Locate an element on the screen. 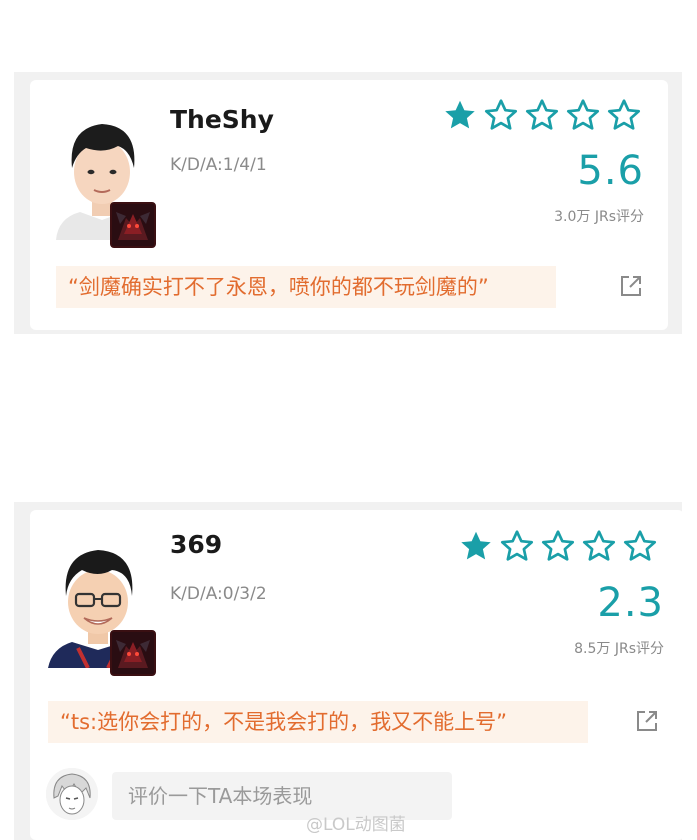 Image resolution: width=697 pixels, height=840 pixels. watermark: @LOL动图菌 is located at coordinates (356, 825).